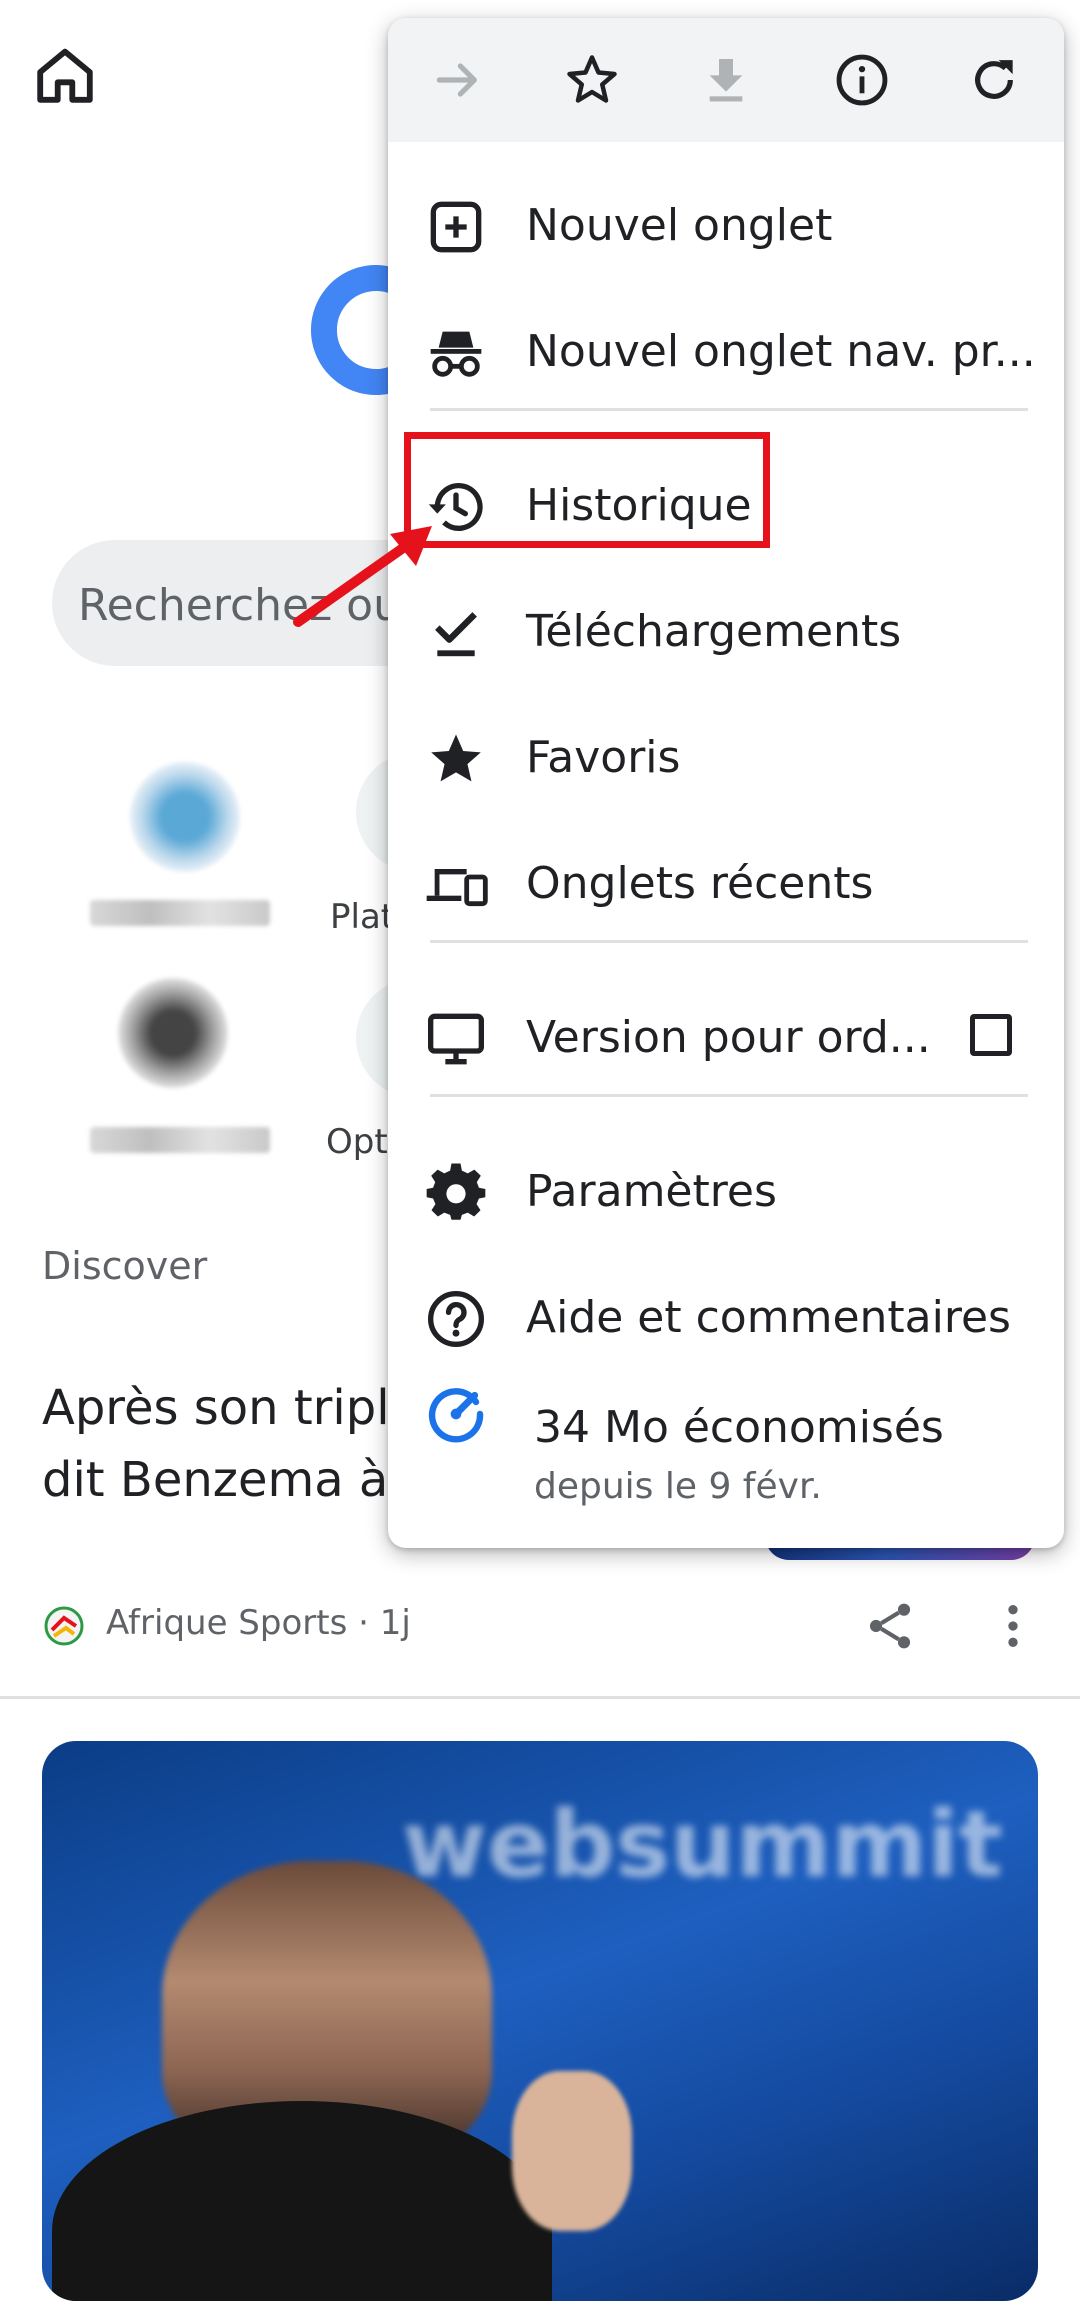 The image size is (1080, 2301). What do you see at coordinates (714, 631) in the screenshot?
I see `menu-item-label: Téléchargements` at bounding box center [714, 631].